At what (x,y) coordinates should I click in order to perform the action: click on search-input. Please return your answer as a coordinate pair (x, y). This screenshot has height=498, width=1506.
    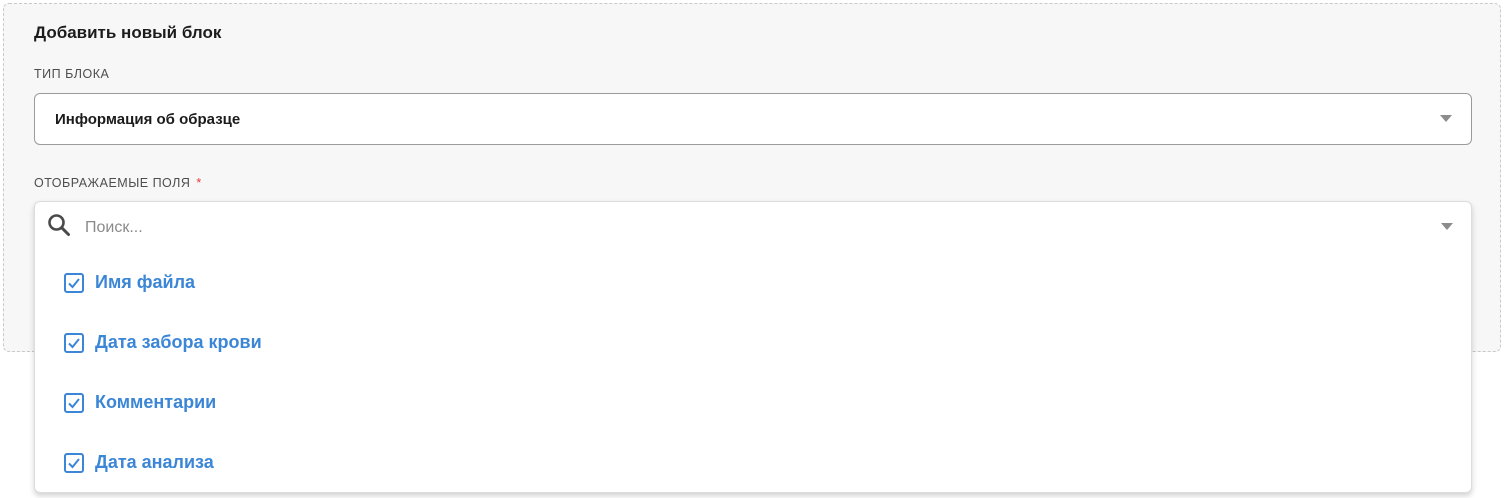
    Looking at the image, I should click on (750, 228).